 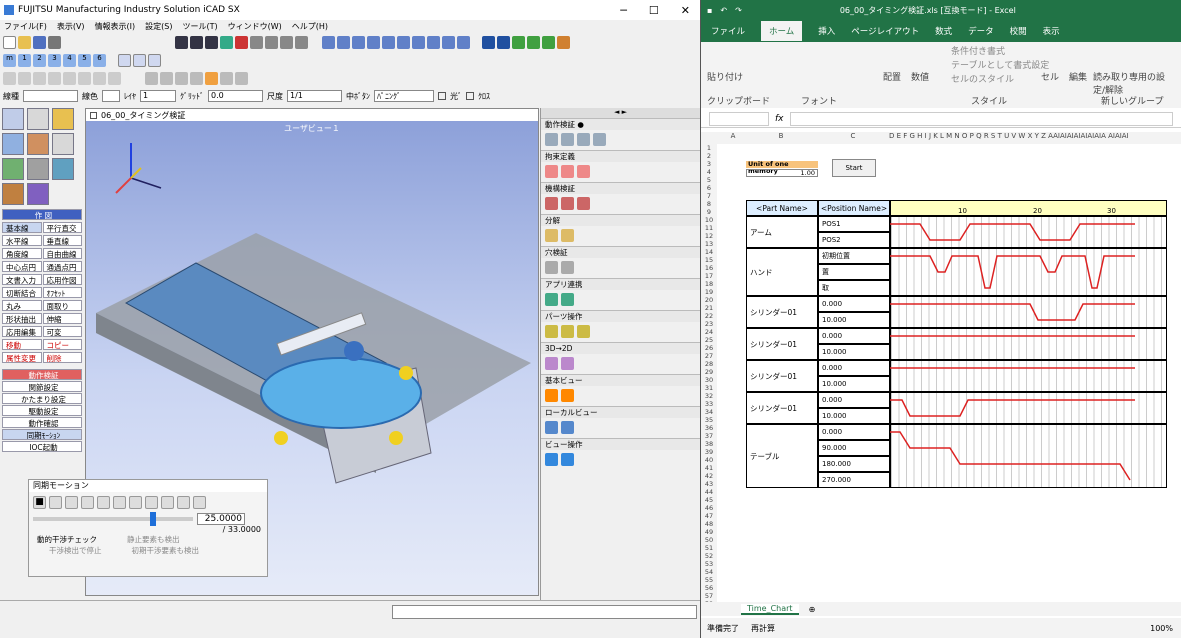 I want to click on p12-icon, so click(x=567, y=235).